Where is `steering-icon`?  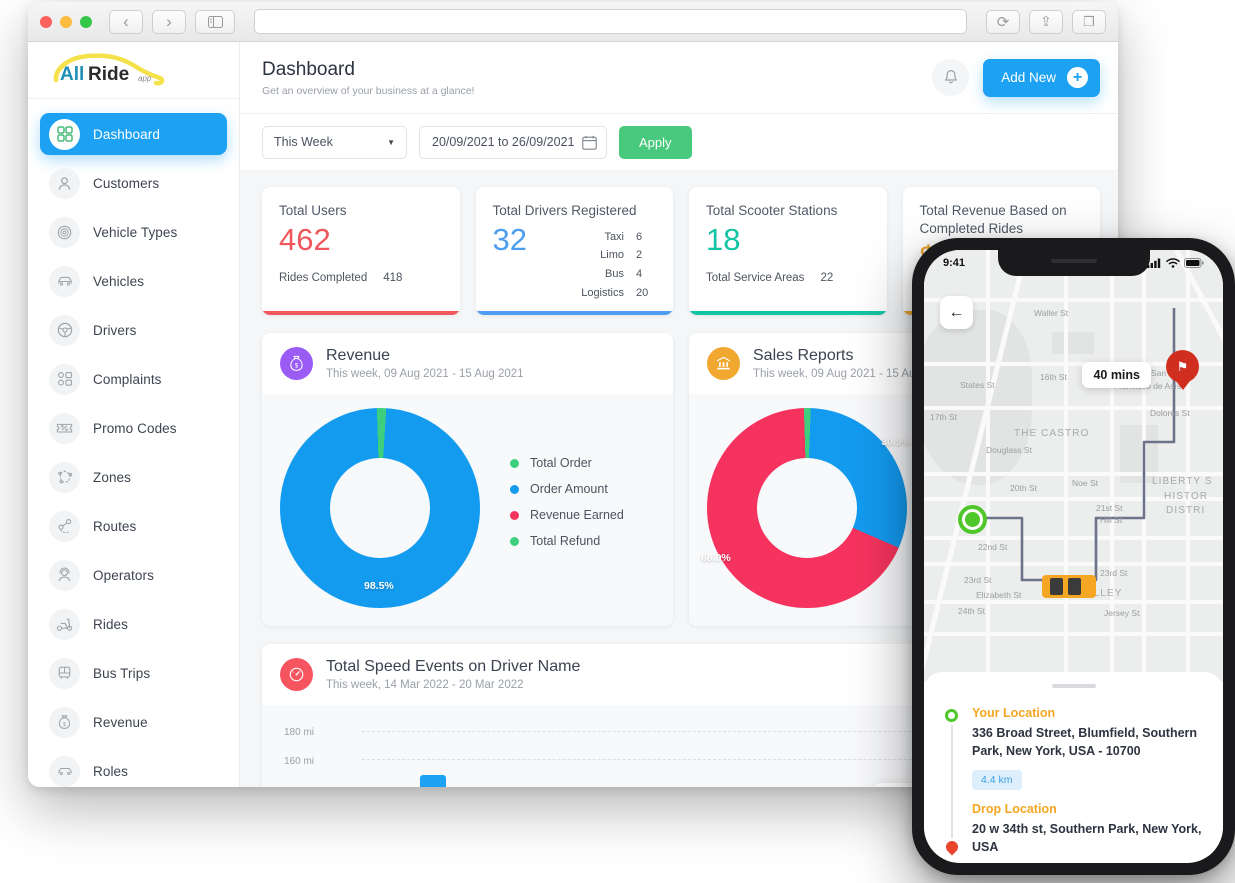
steering-icon is located at coordinates (64, 330).